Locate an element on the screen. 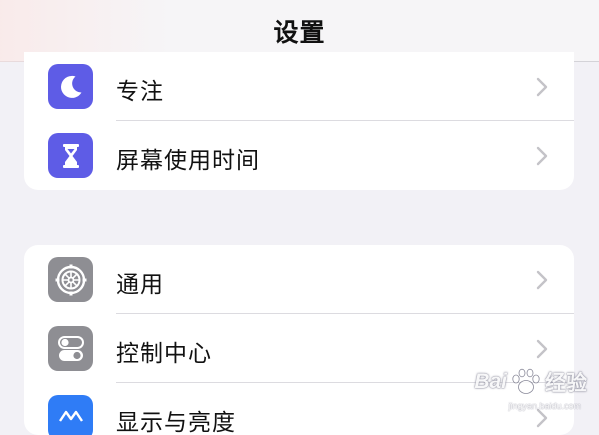 Image resolution: width=599 pixels, height=435 pixels. toggles-icon is located at coordinates (70, 348).